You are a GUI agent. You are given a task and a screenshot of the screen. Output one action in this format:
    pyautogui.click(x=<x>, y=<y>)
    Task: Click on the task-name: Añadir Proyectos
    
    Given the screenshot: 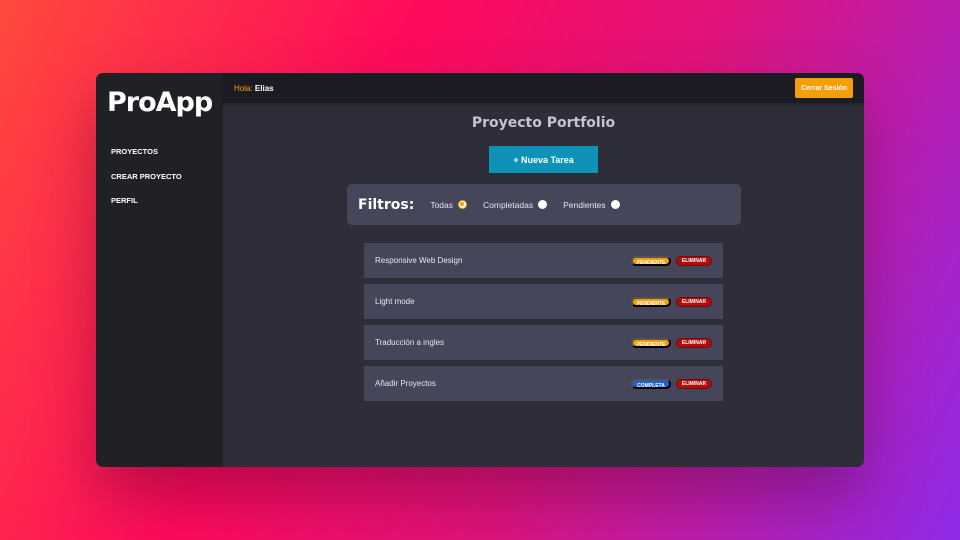 What is the action you would take?
    pyautogui.click(x=405, y=383)
    